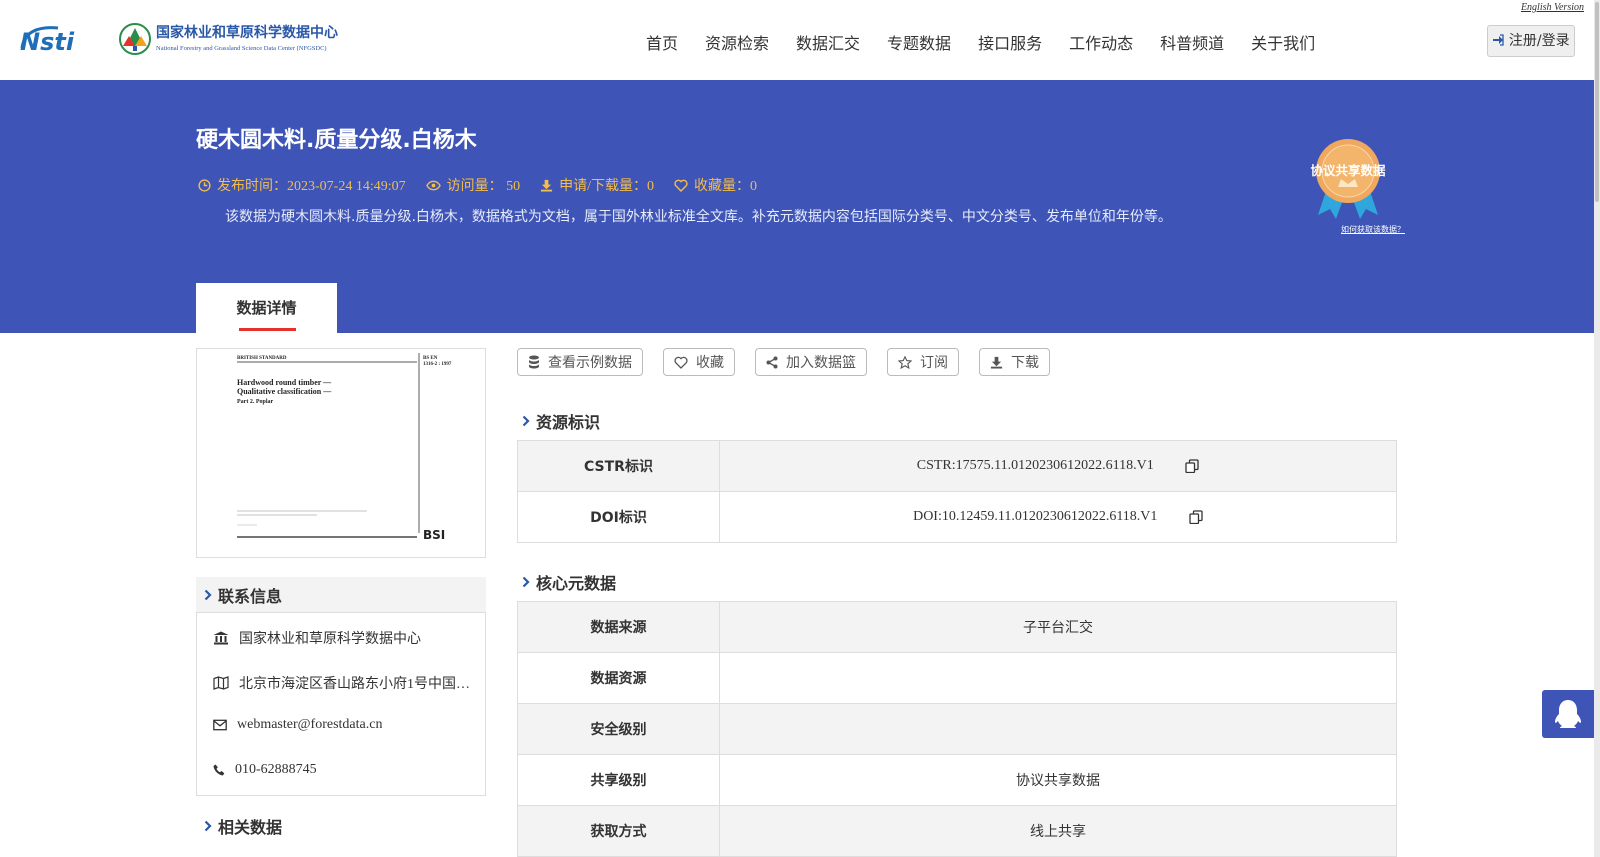 The height and width of the screenshot is (857, 1600). What do you see at coordinates (341, 595) in the screenshot?
I see `contact-heading: 联系信息` at bounding box center [341, 595].